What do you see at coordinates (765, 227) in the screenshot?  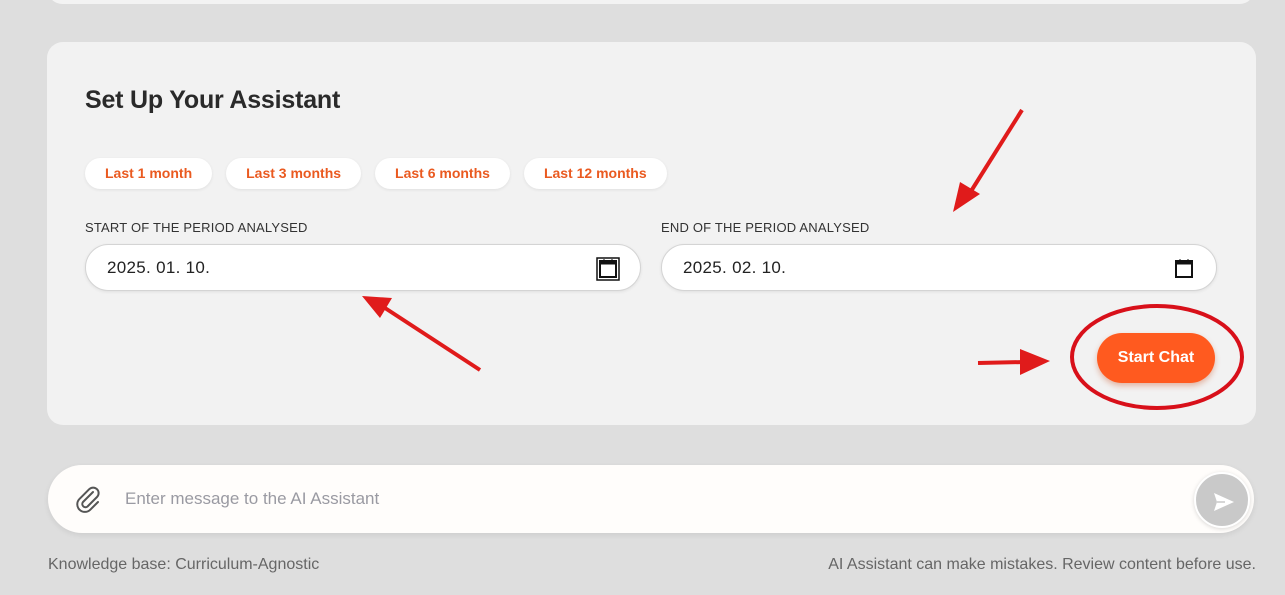 I see `end-date-label: END OF THE PERIOD ANALYSED` at bounding box center [765, 227].